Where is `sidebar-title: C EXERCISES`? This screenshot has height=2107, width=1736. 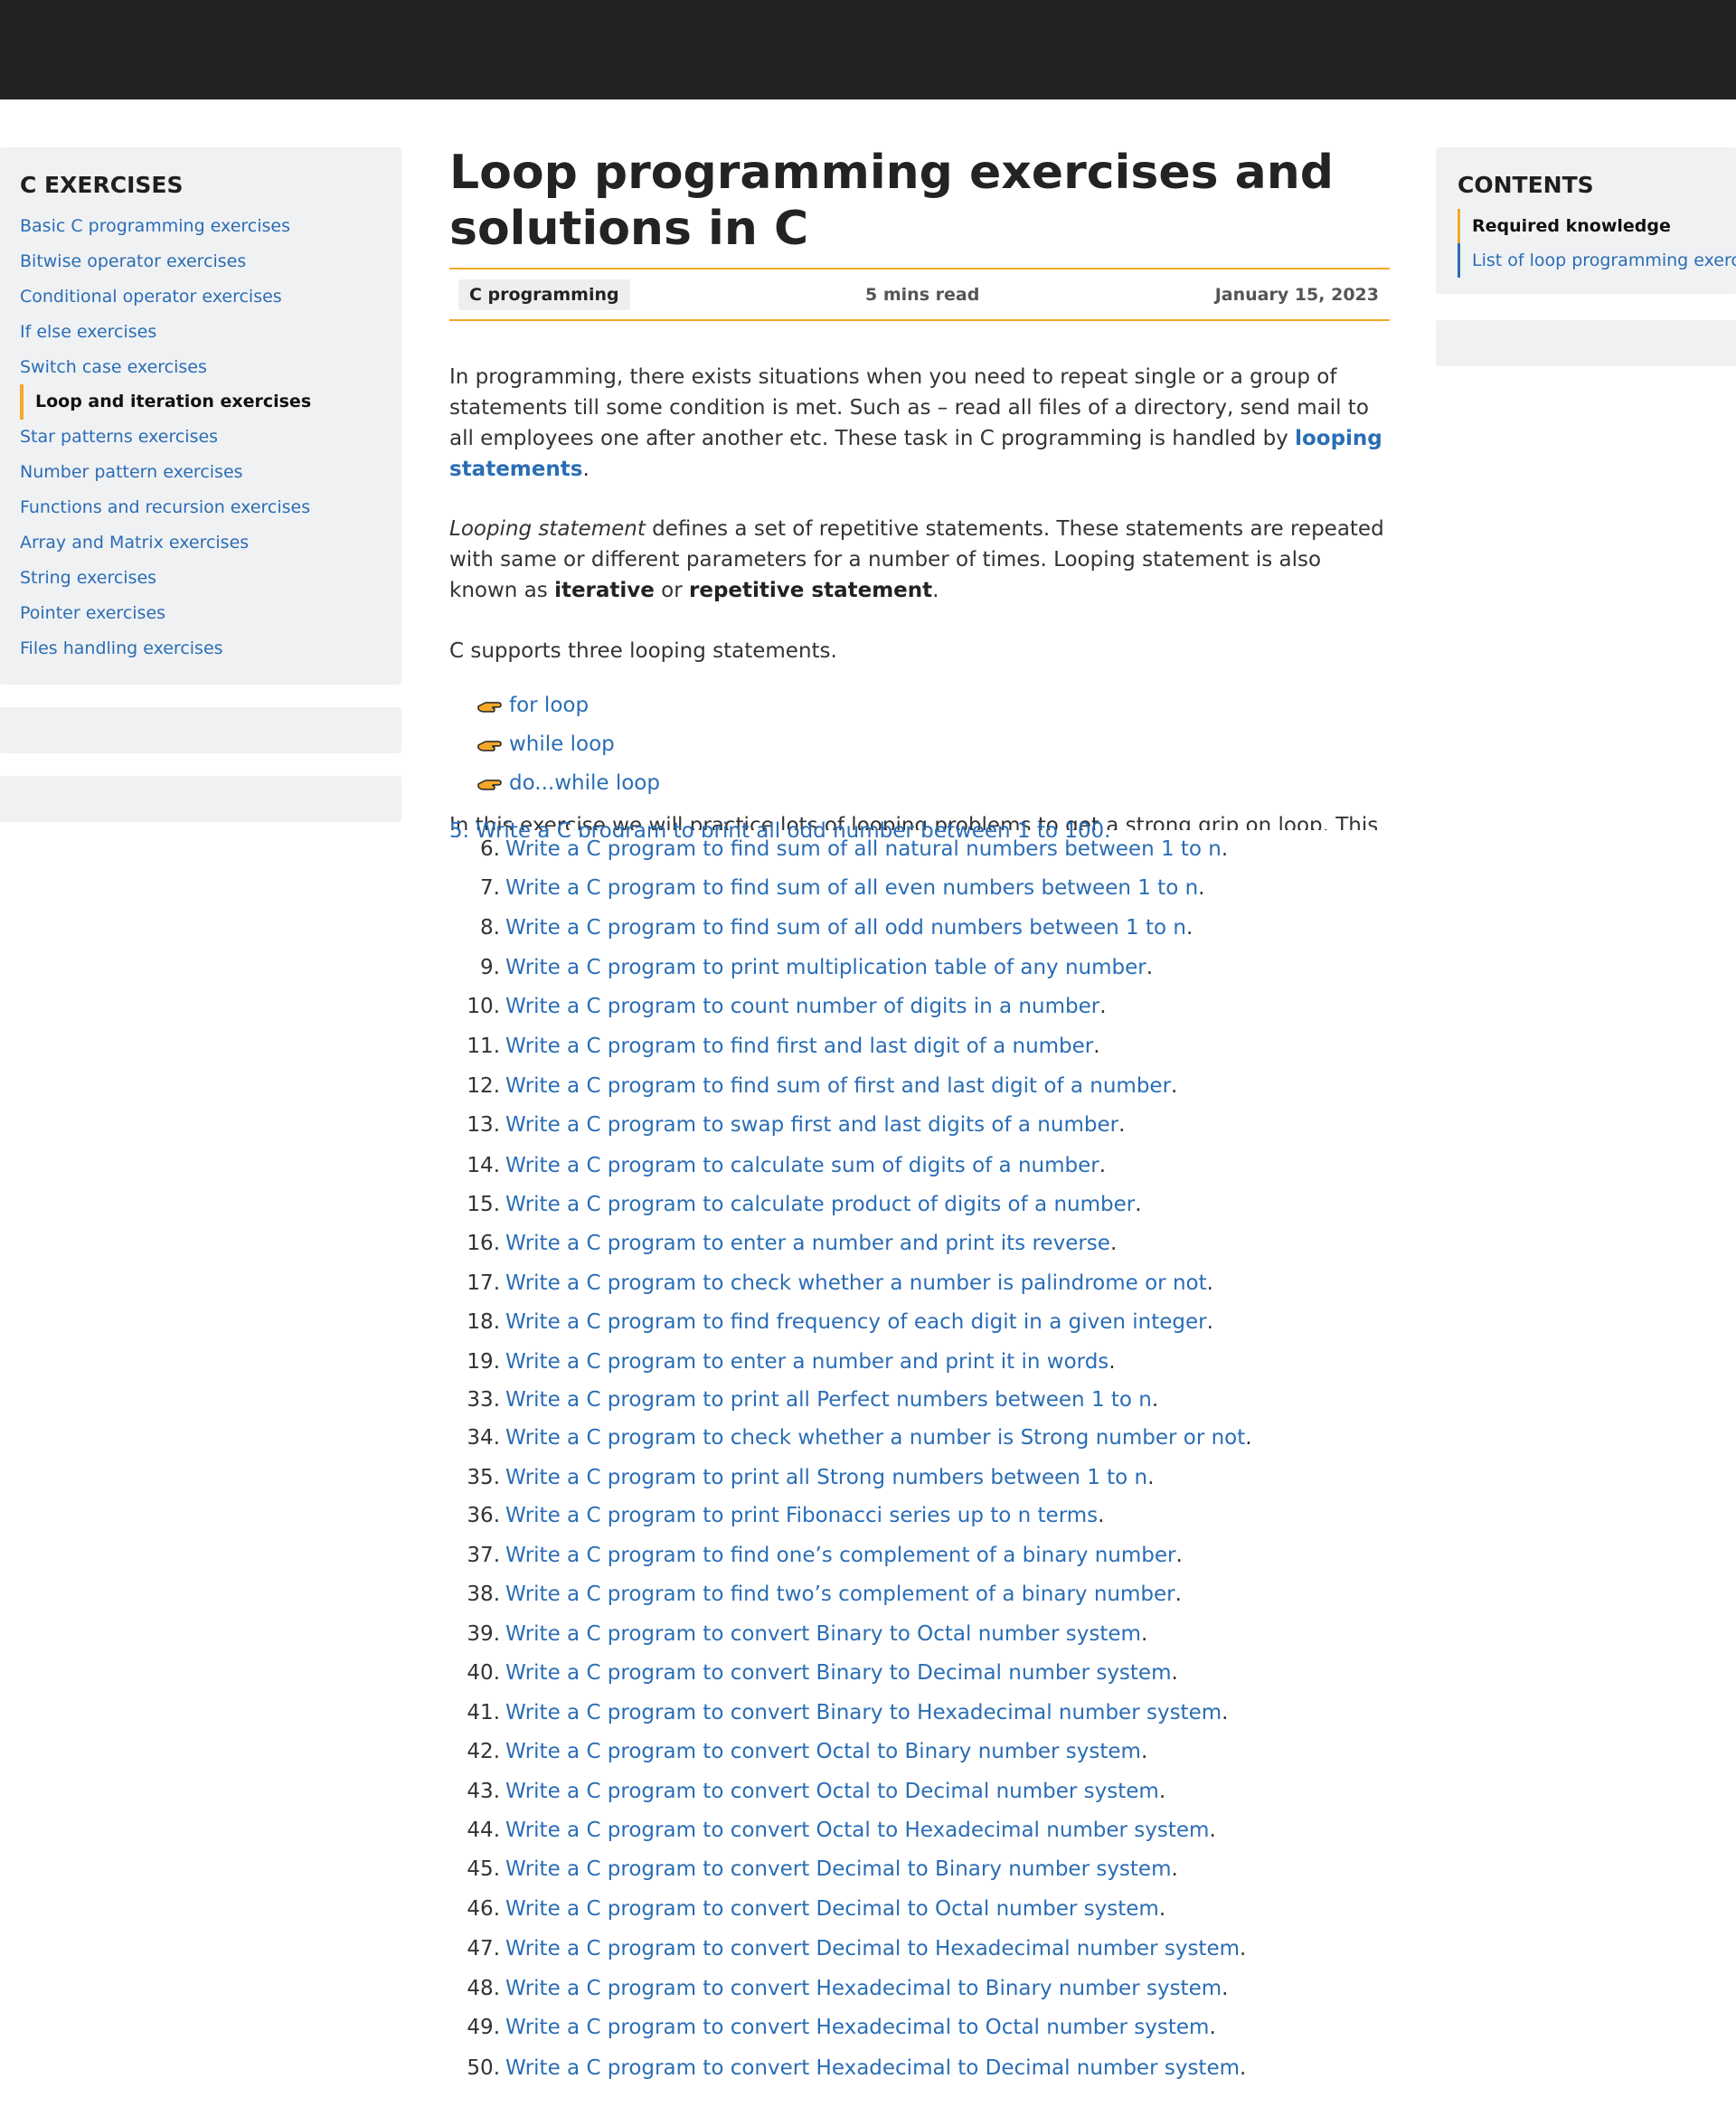
sidebar-title: C EXERCISES is located at coordinates (102, 185).